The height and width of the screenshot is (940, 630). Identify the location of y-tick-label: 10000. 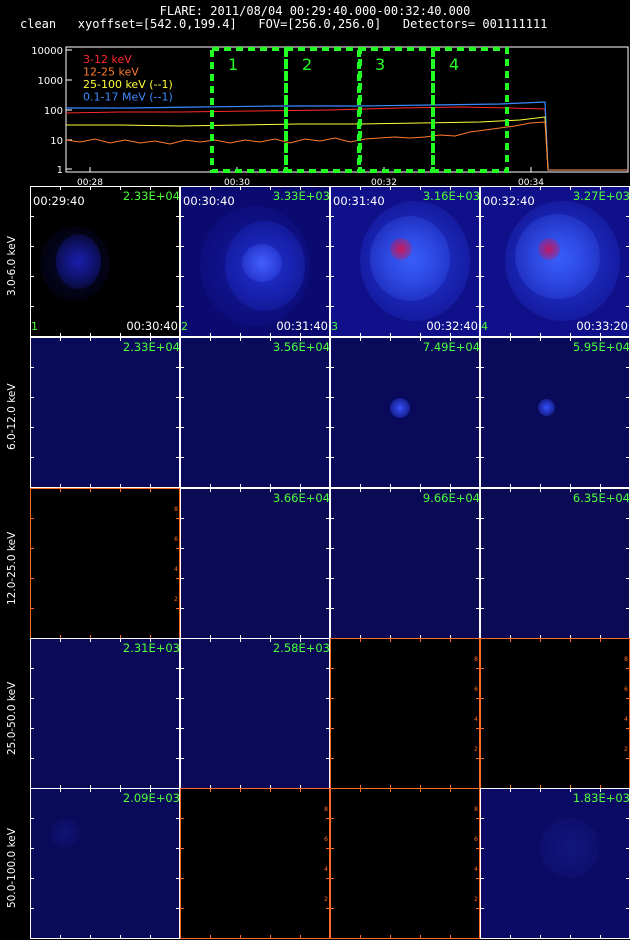
(47, 51).